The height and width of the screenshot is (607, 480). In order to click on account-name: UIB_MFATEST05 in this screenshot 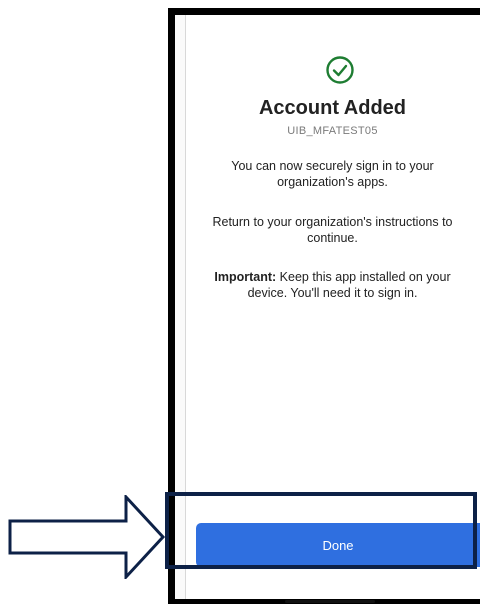, I will do `click(332, 131)`.